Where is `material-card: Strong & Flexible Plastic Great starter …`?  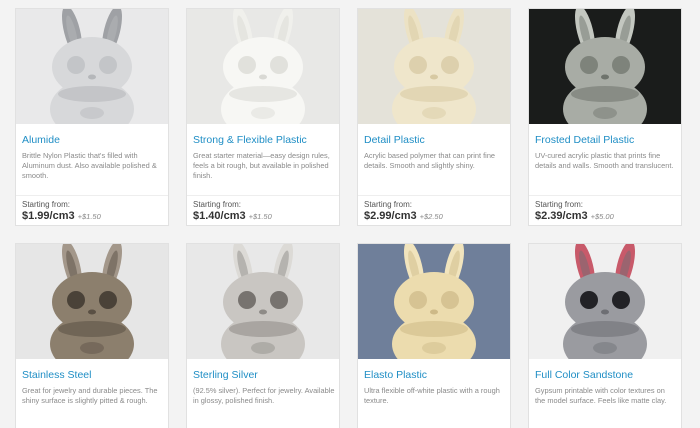 material-card: Strong & Flexible Plastic Great starter … is located at coordinates (263, 117).